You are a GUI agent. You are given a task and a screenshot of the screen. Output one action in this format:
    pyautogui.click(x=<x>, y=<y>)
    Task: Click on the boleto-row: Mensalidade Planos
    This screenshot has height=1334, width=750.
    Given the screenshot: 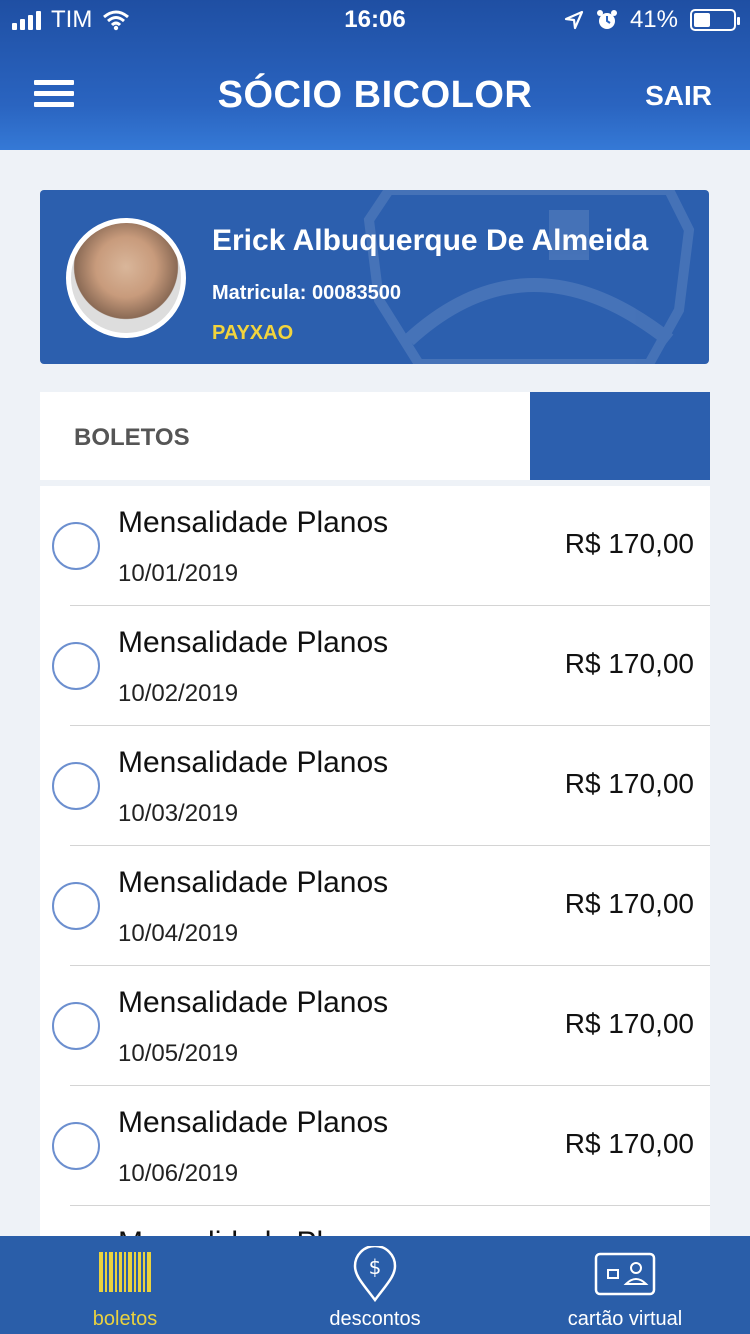 What is the action you would take?
    pyautogui.click(x=375, y=1221)
    